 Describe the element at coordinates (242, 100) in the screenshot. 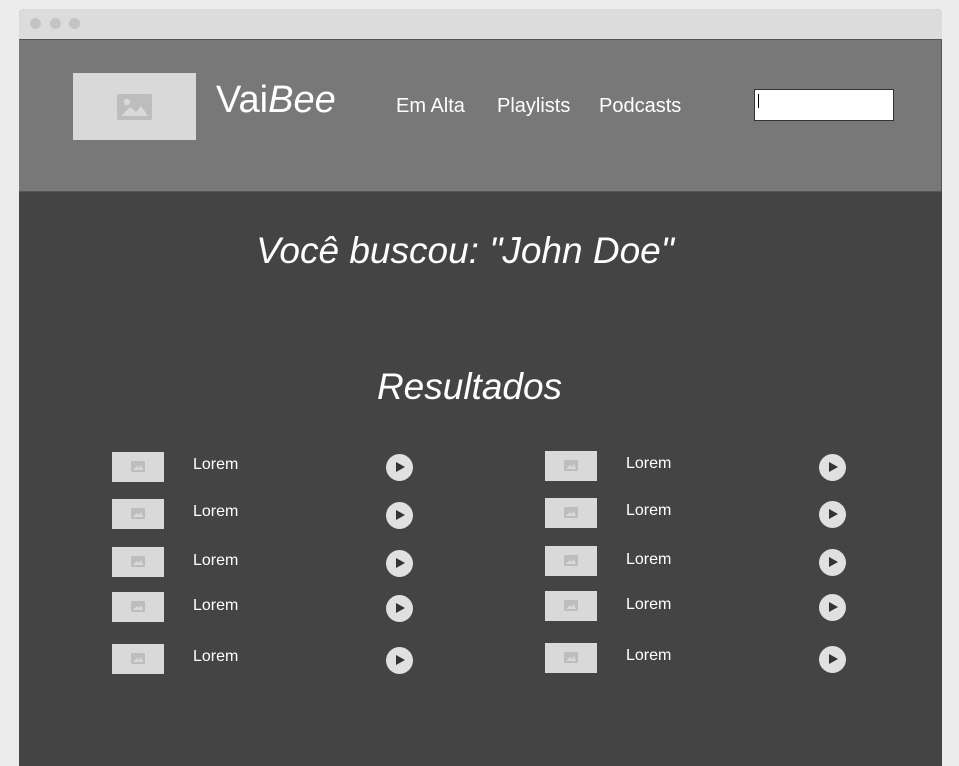

I see `brand-prefix: Vai` at that location.